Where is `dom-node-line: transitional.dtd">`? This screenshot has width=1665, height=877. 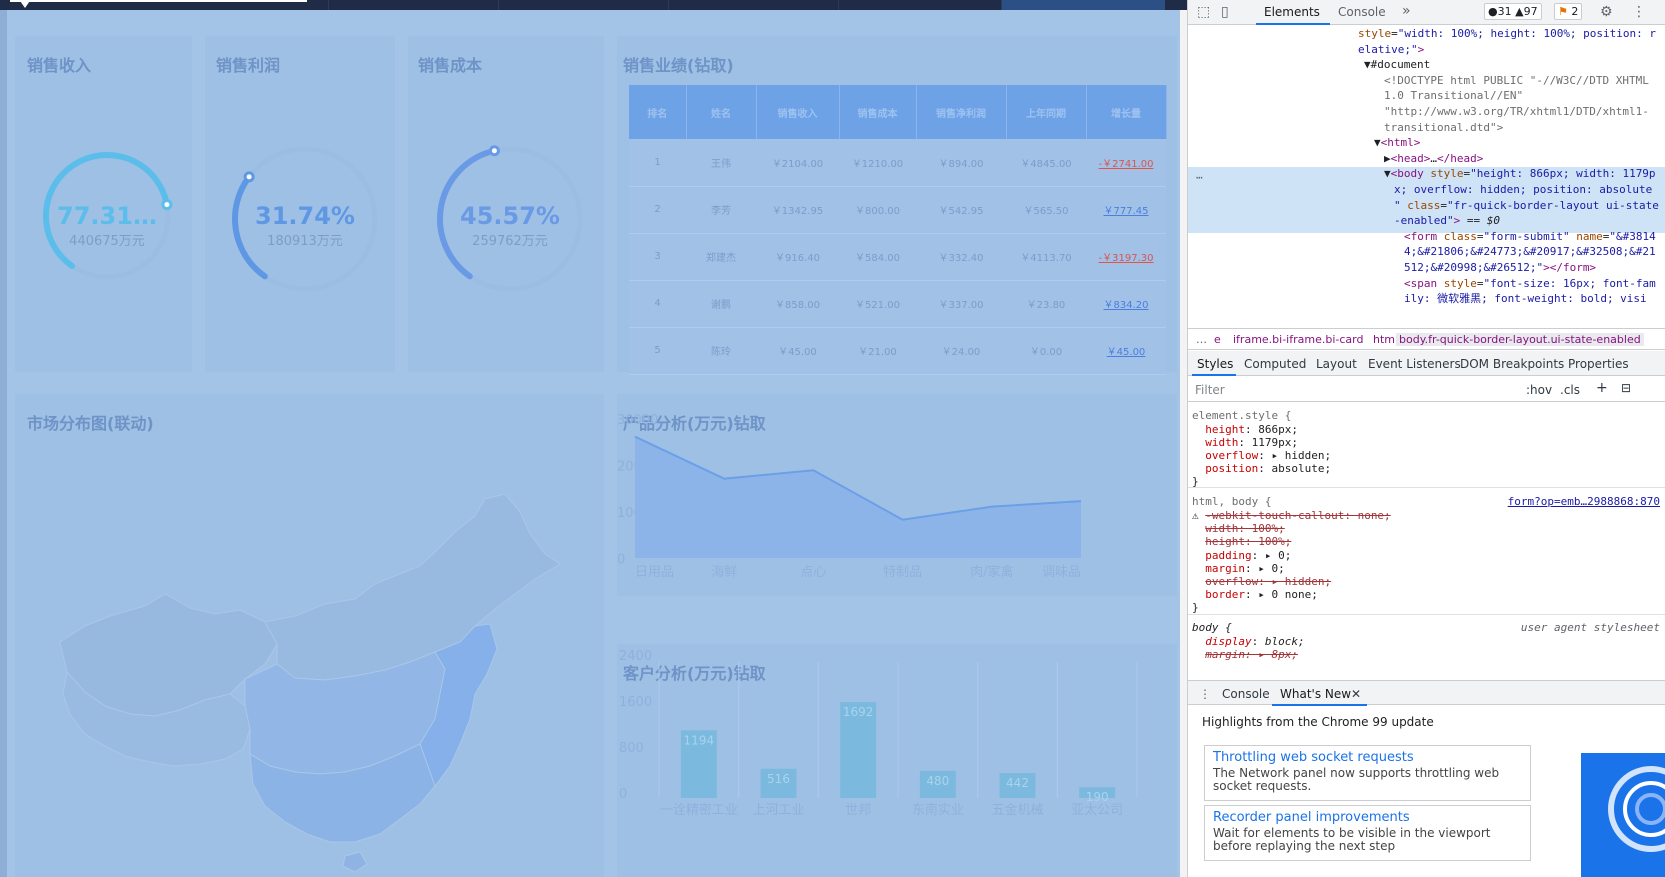
dom-node-line: transitional.dtd"> is located at coordinates (1443, 128).